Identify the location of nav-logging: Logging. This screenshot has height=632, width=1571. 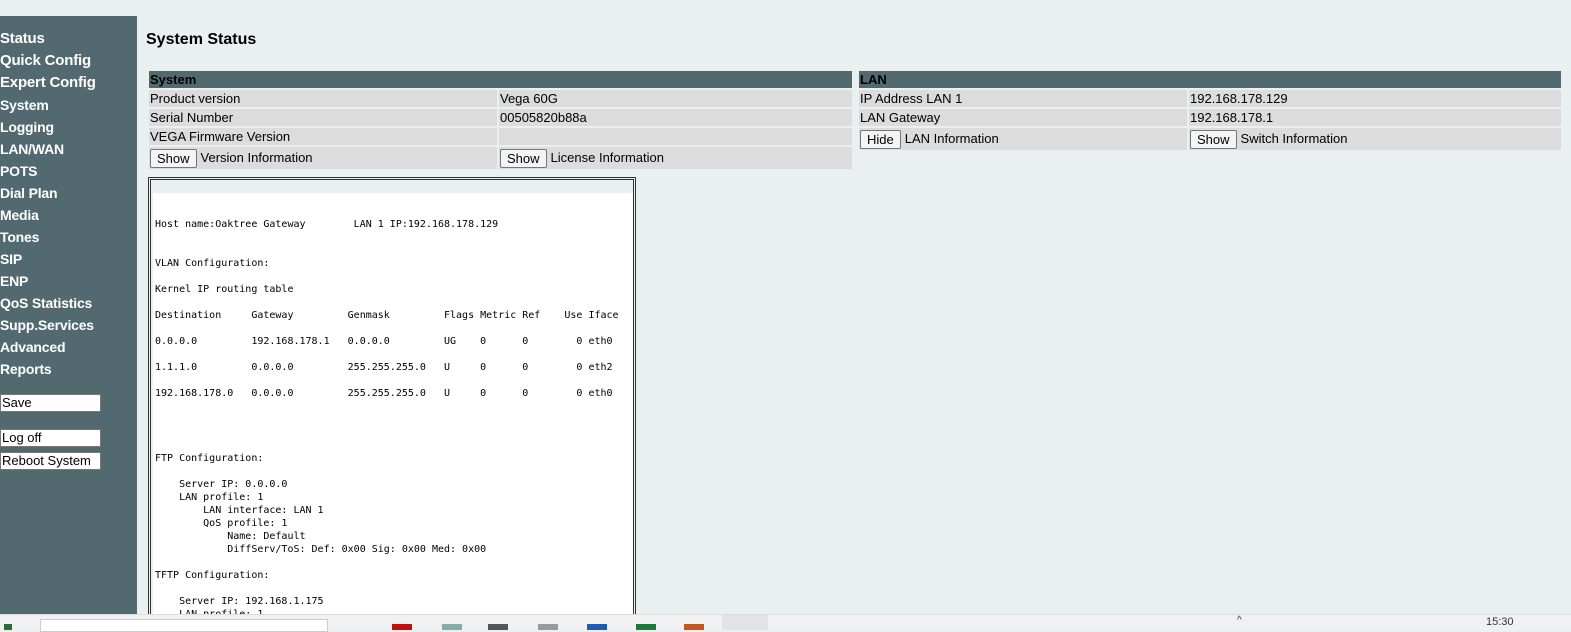
(27, 127).